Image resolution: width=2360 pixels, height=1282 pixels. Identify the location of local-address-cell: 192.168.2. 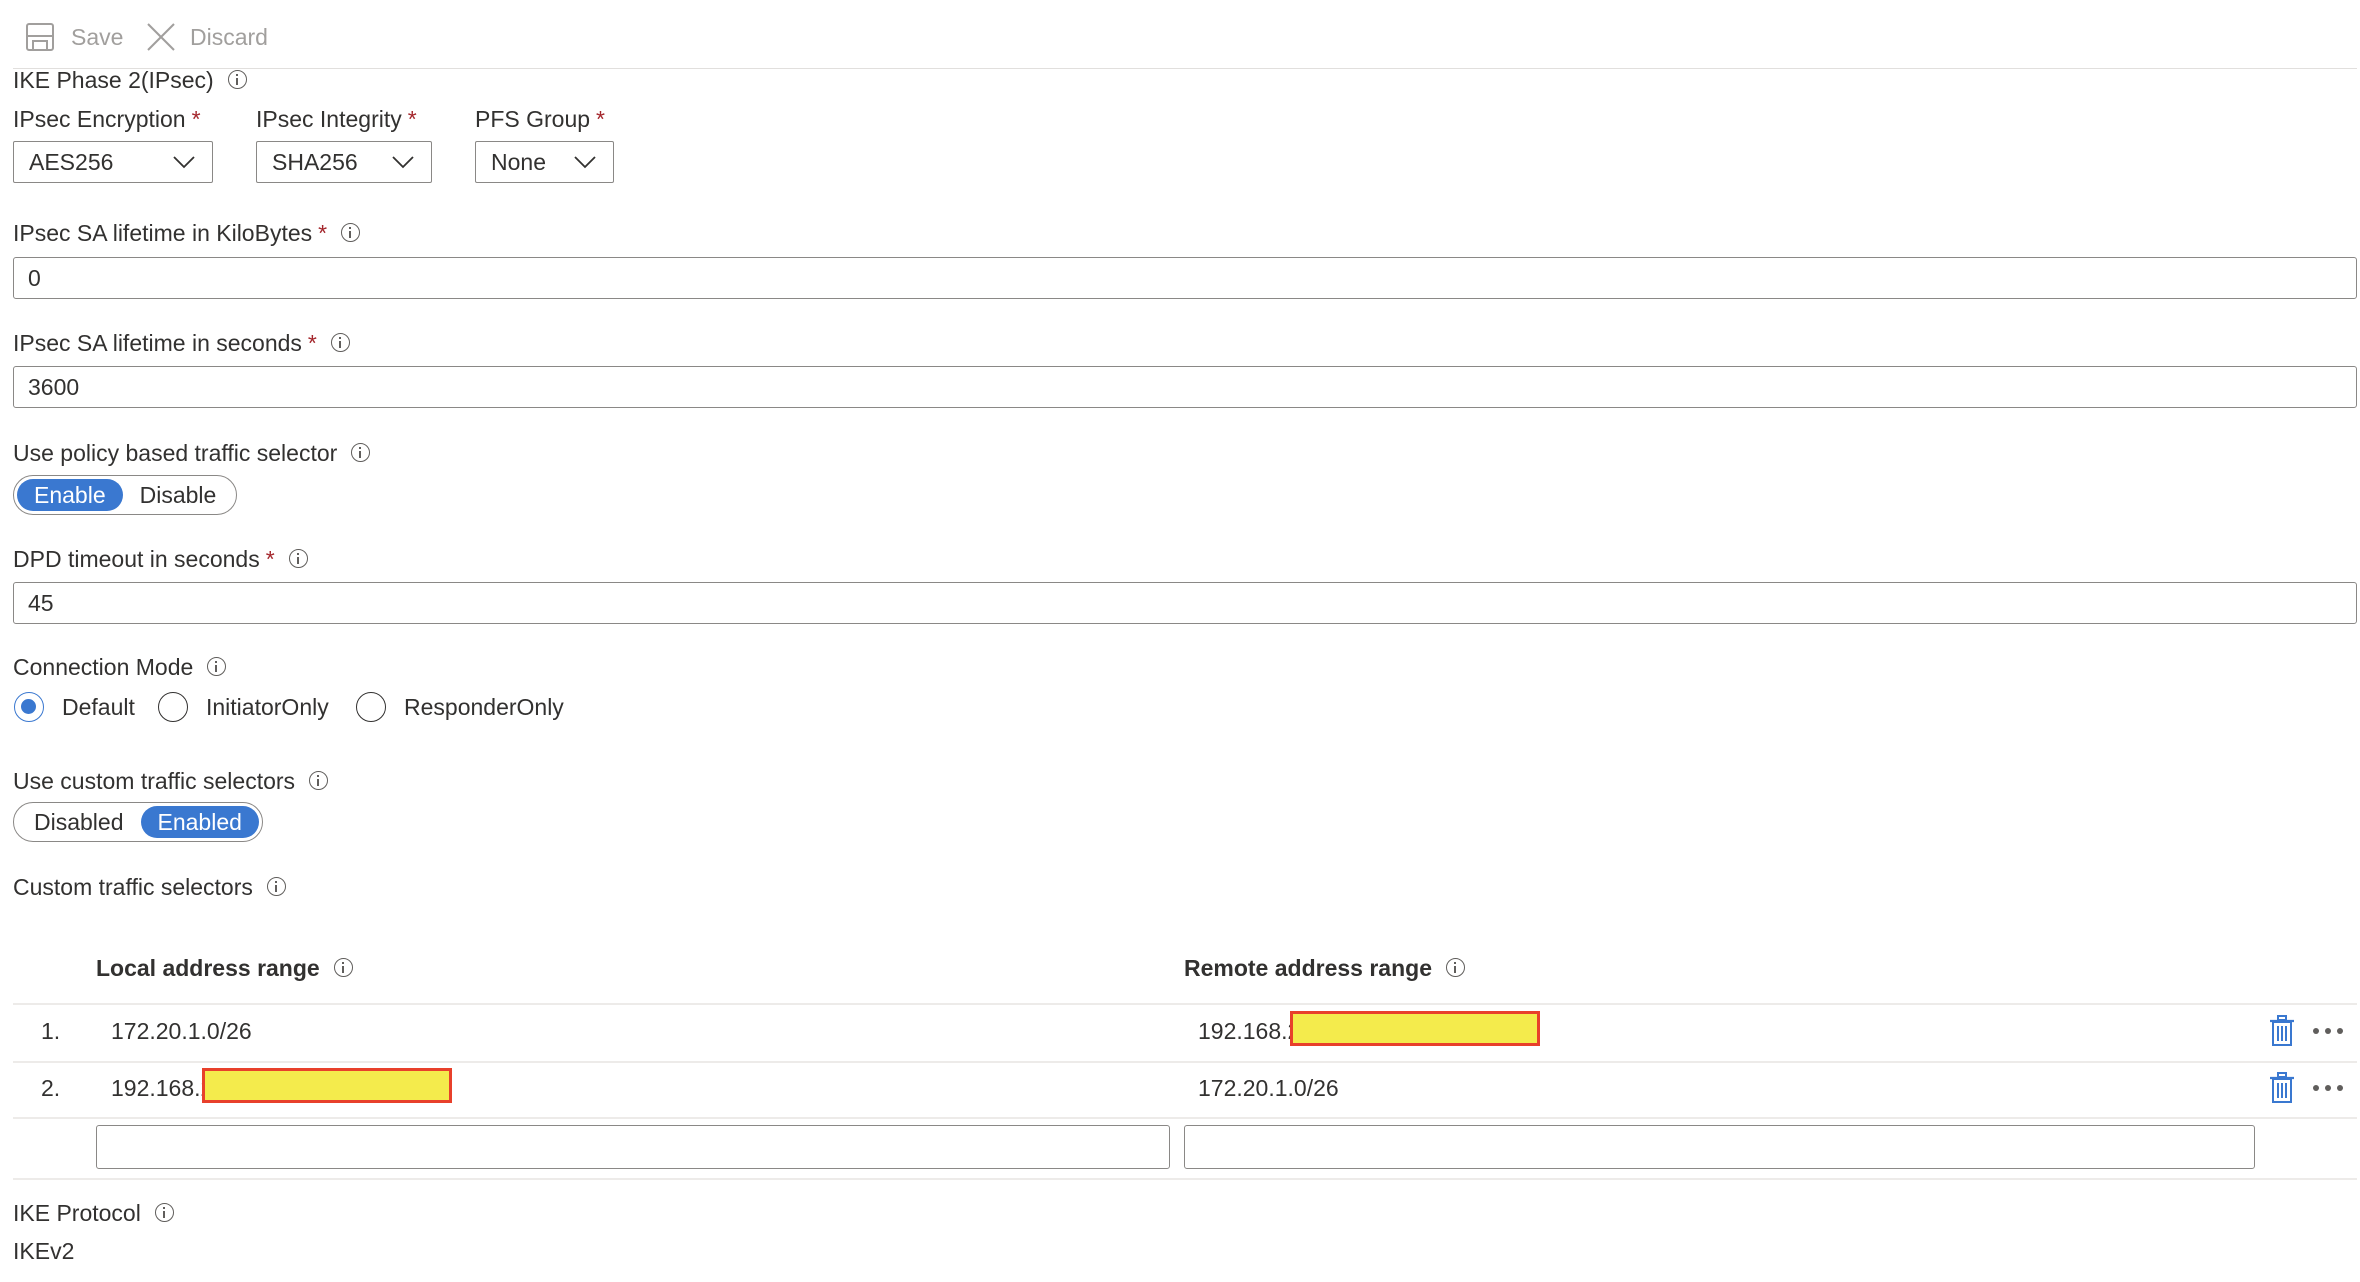
(162, 1088).